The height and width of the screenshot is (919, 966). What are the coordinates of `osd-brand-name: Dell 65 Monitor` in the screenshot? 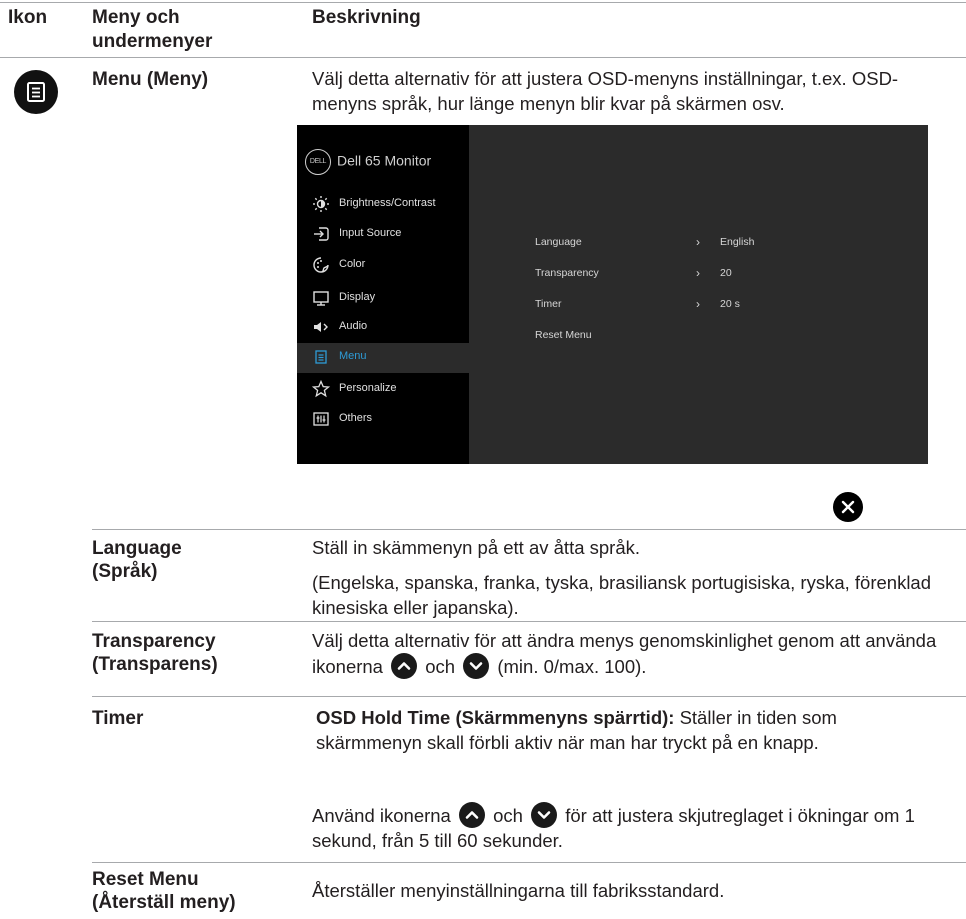 It's located at (384, 160).